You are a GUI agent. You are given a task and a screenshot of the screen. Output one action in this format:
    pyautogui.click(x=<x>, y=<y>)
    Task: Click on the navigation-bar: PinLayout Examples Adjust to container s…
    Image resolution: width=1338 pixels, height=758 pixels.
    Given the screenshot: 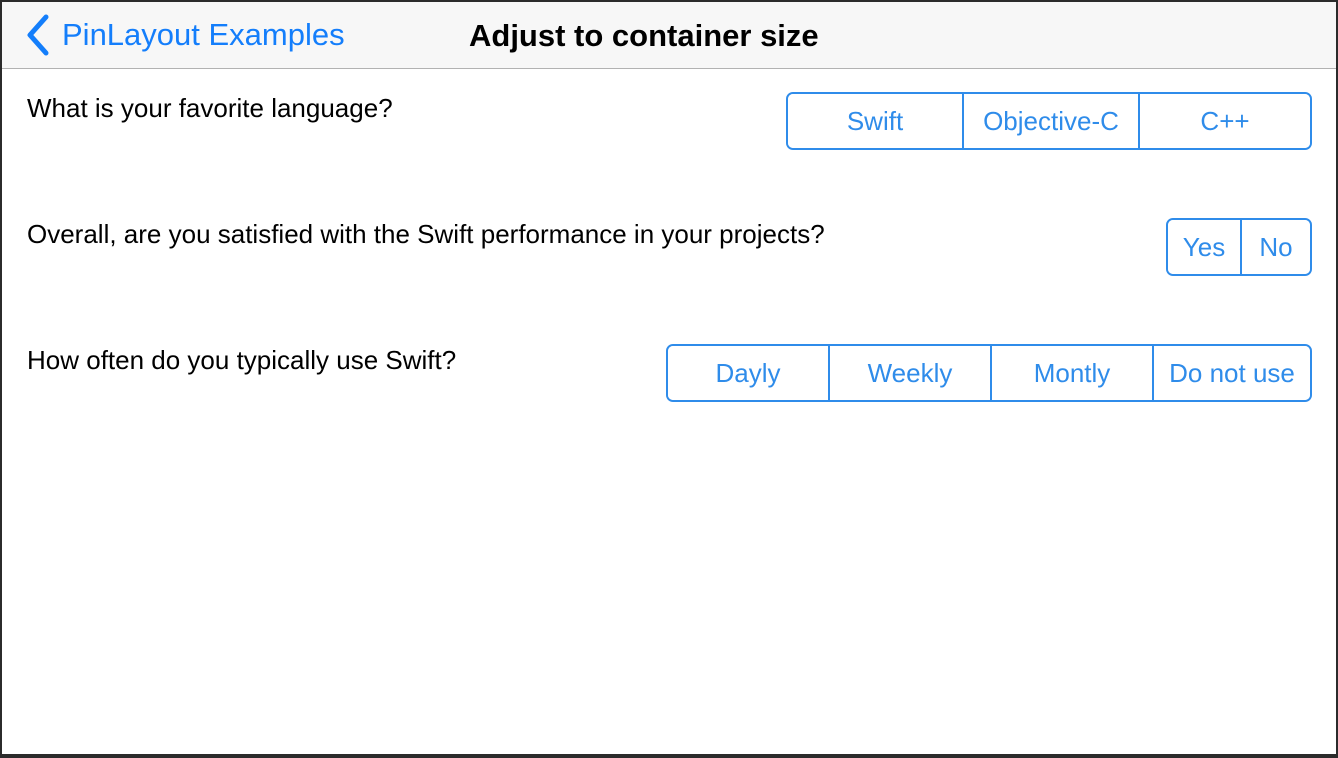 What is the action you would take?
    pyautogui.click(x=669, y=35)
    